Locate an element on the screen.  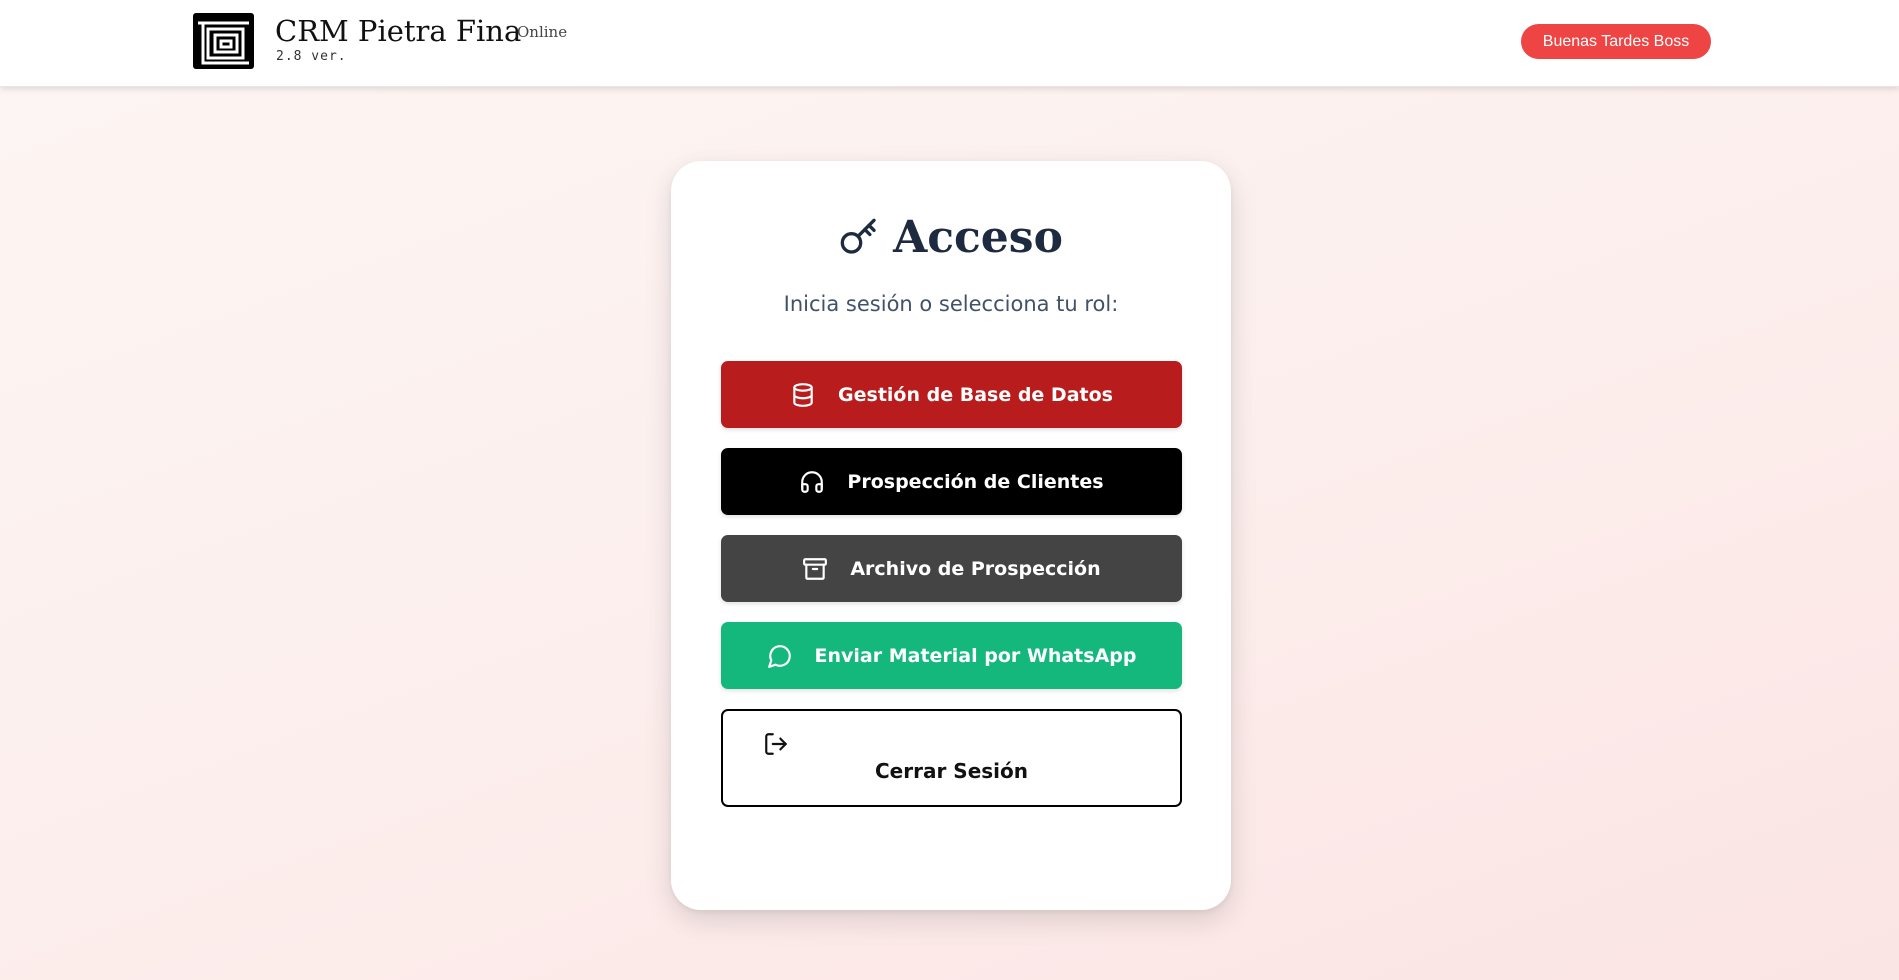
prospecting-archive-button: Archivo de Prospección is located at coordinates (951, 568).